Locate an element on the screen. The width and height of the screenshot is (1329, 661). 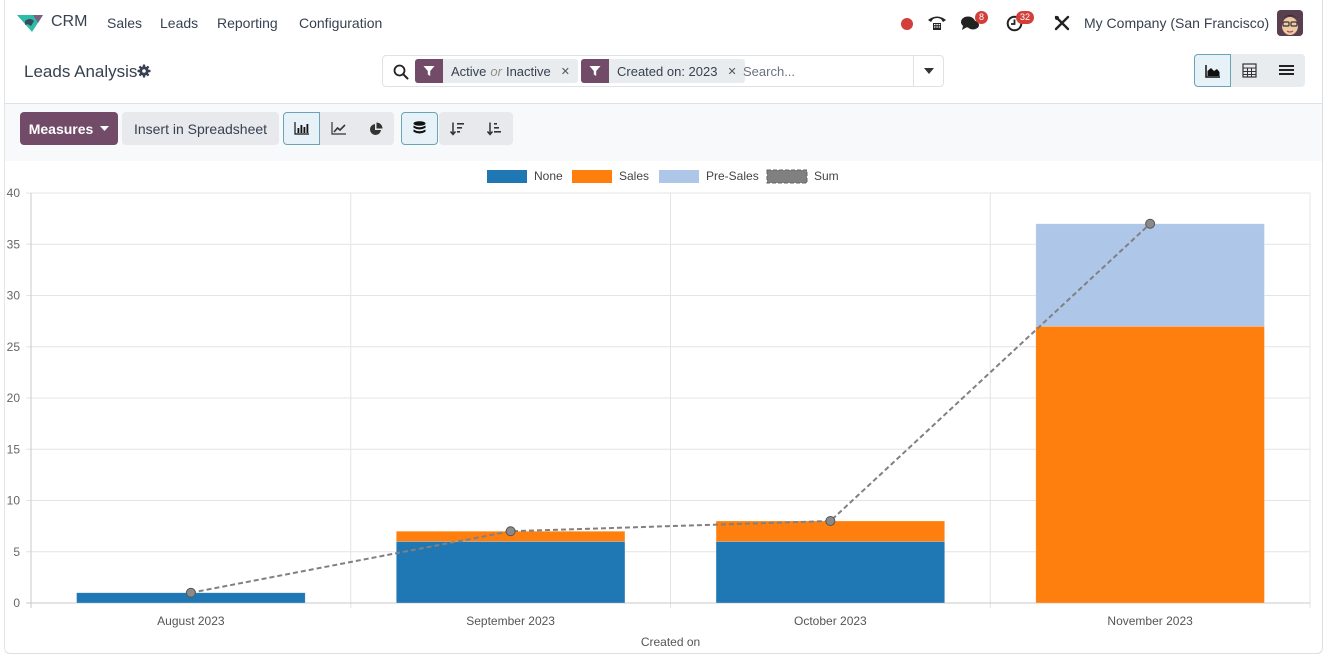
facet-separator: or is located at coordinates (496, 71).